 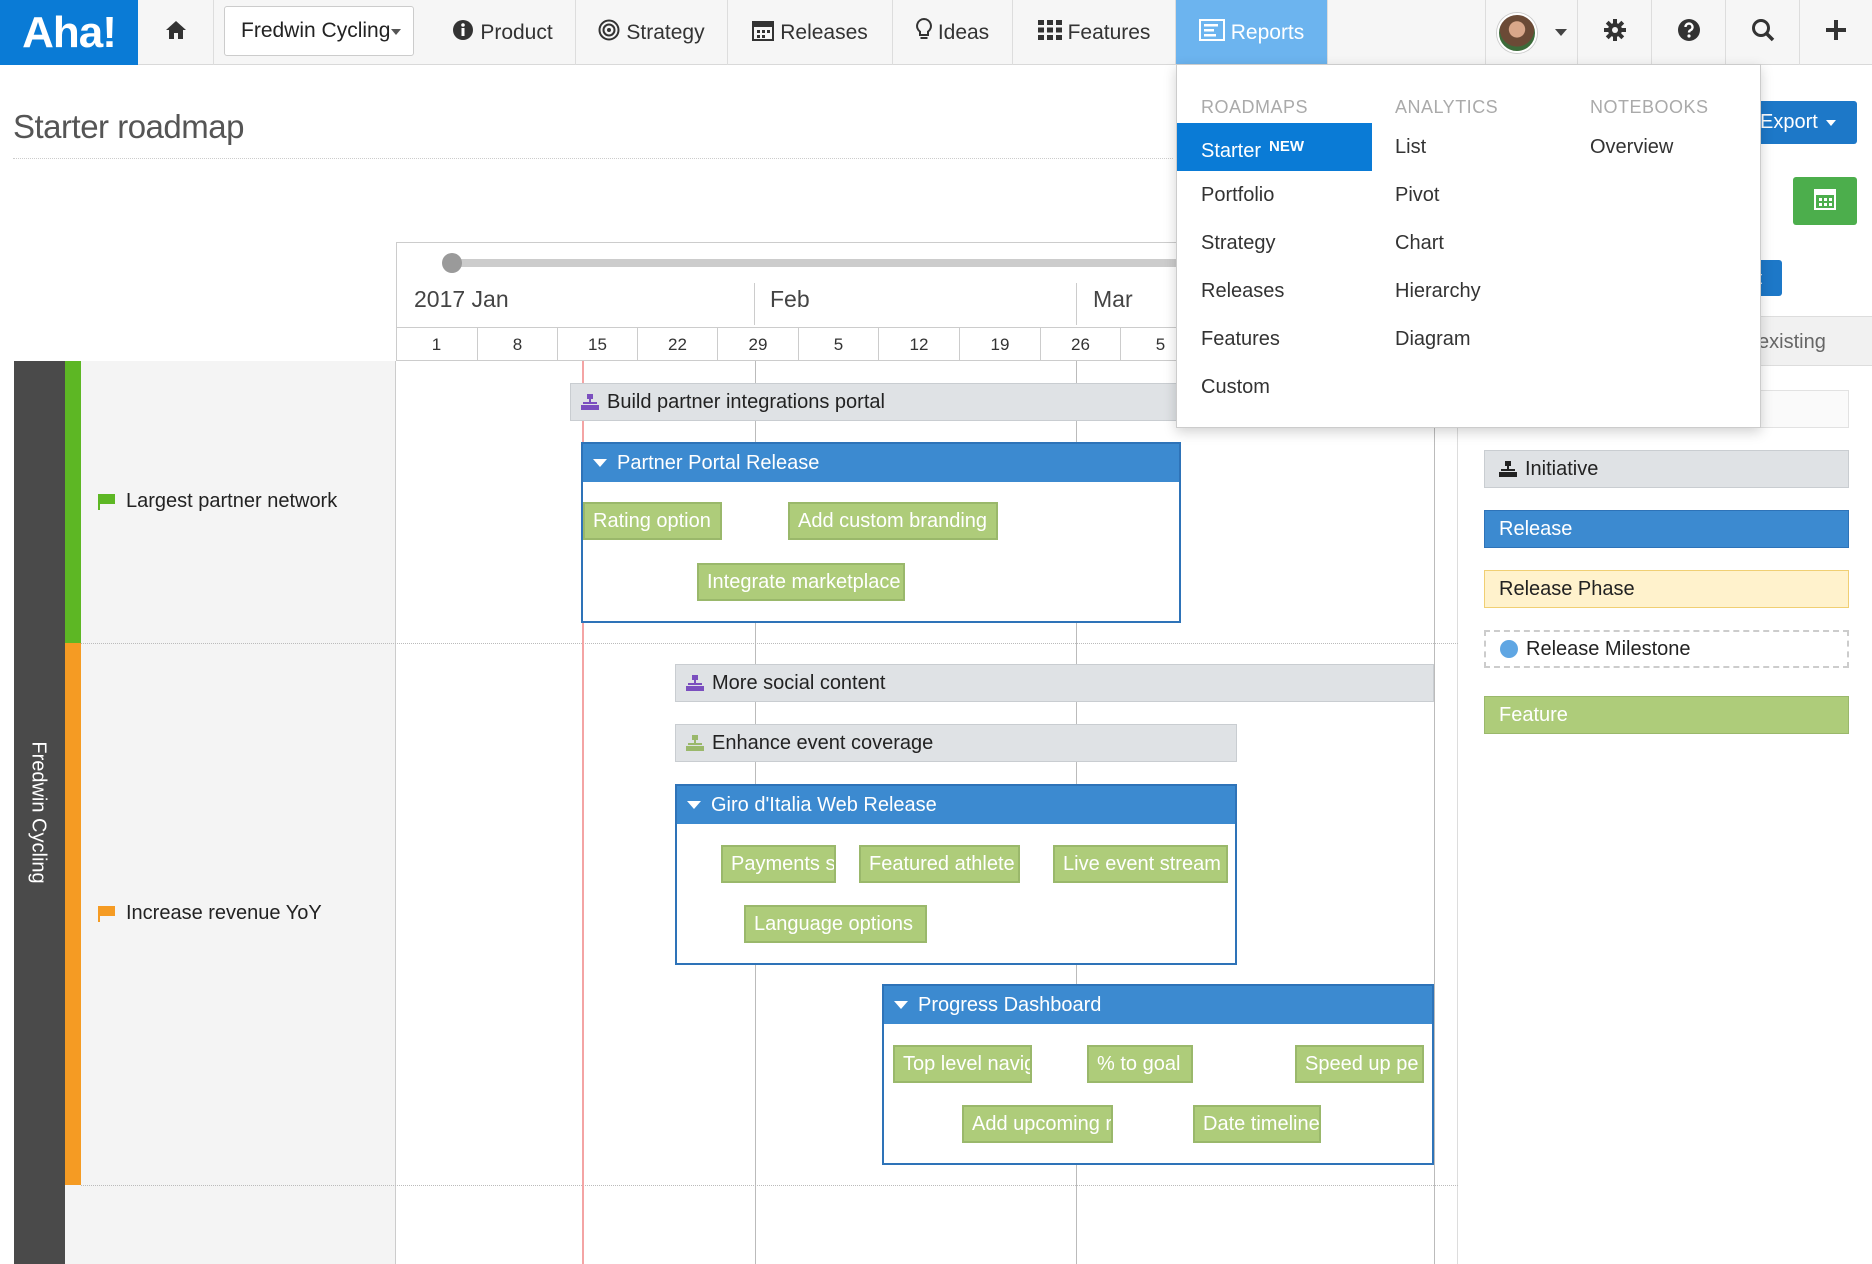 I want to click on home-button, so click(x=176, y=32).